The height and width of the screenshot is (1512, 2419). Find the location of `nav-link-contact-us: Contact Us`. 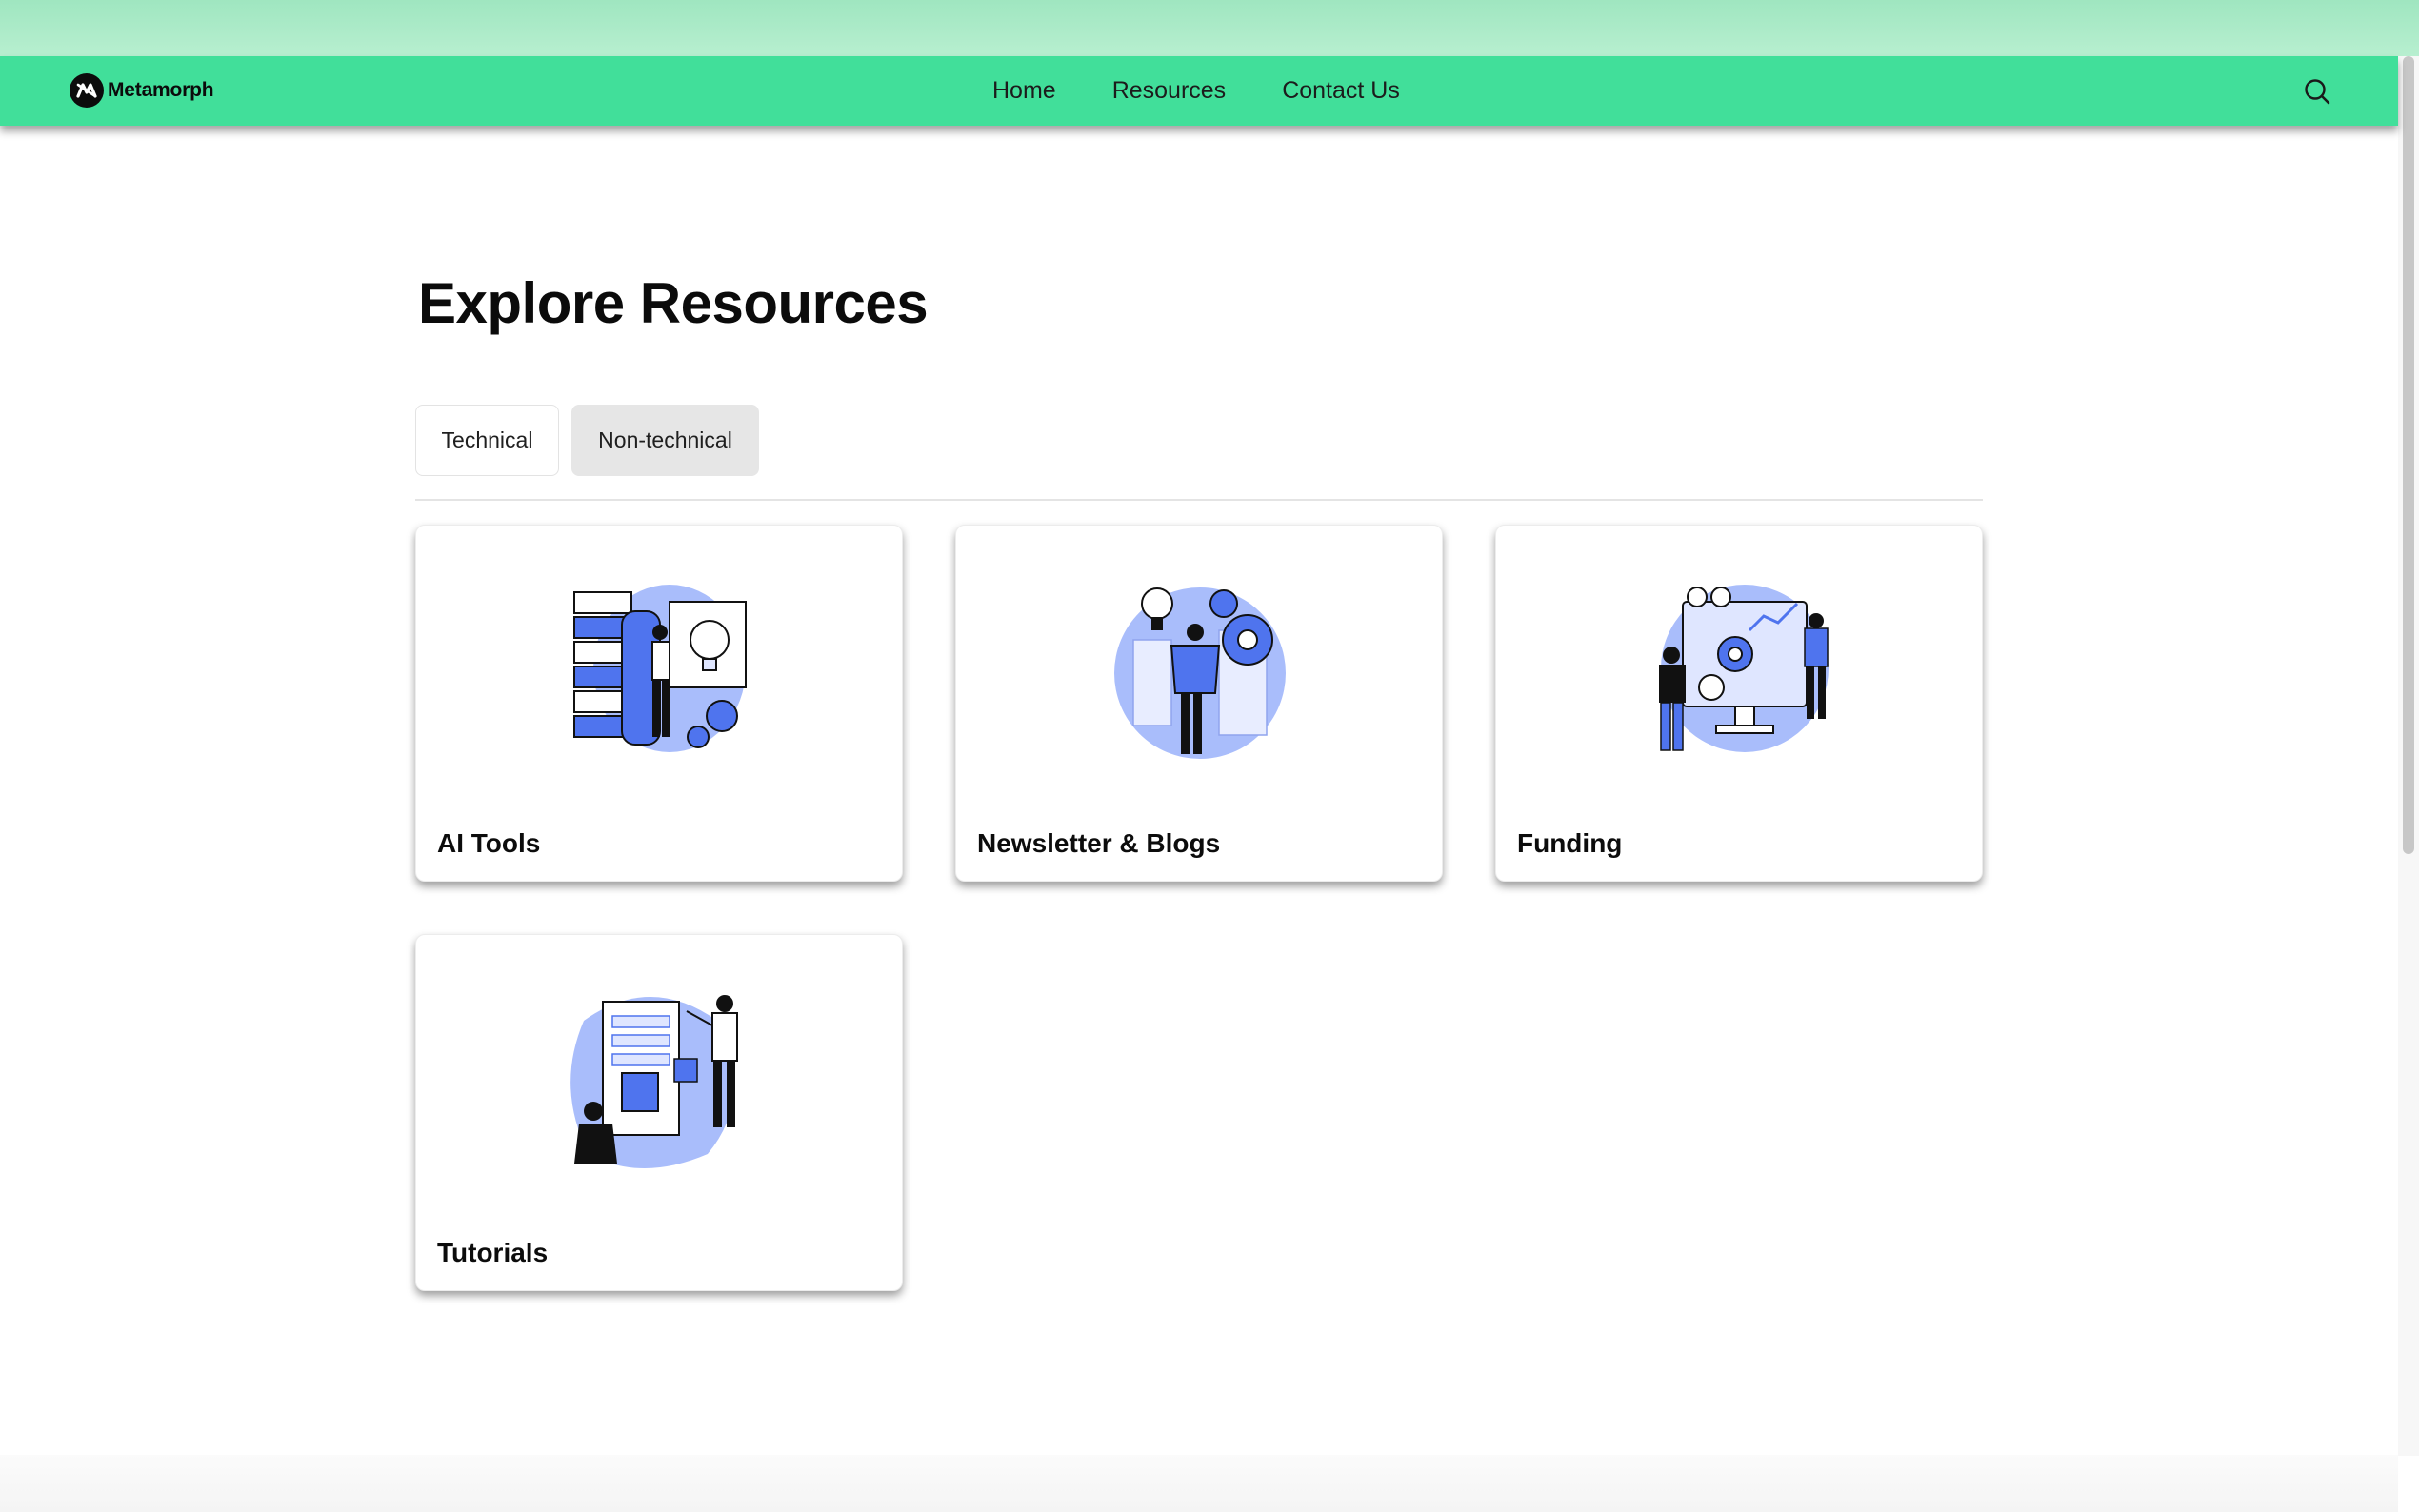

nav-link-contact-us: Contact Us is located at coordinates (1341, 91).